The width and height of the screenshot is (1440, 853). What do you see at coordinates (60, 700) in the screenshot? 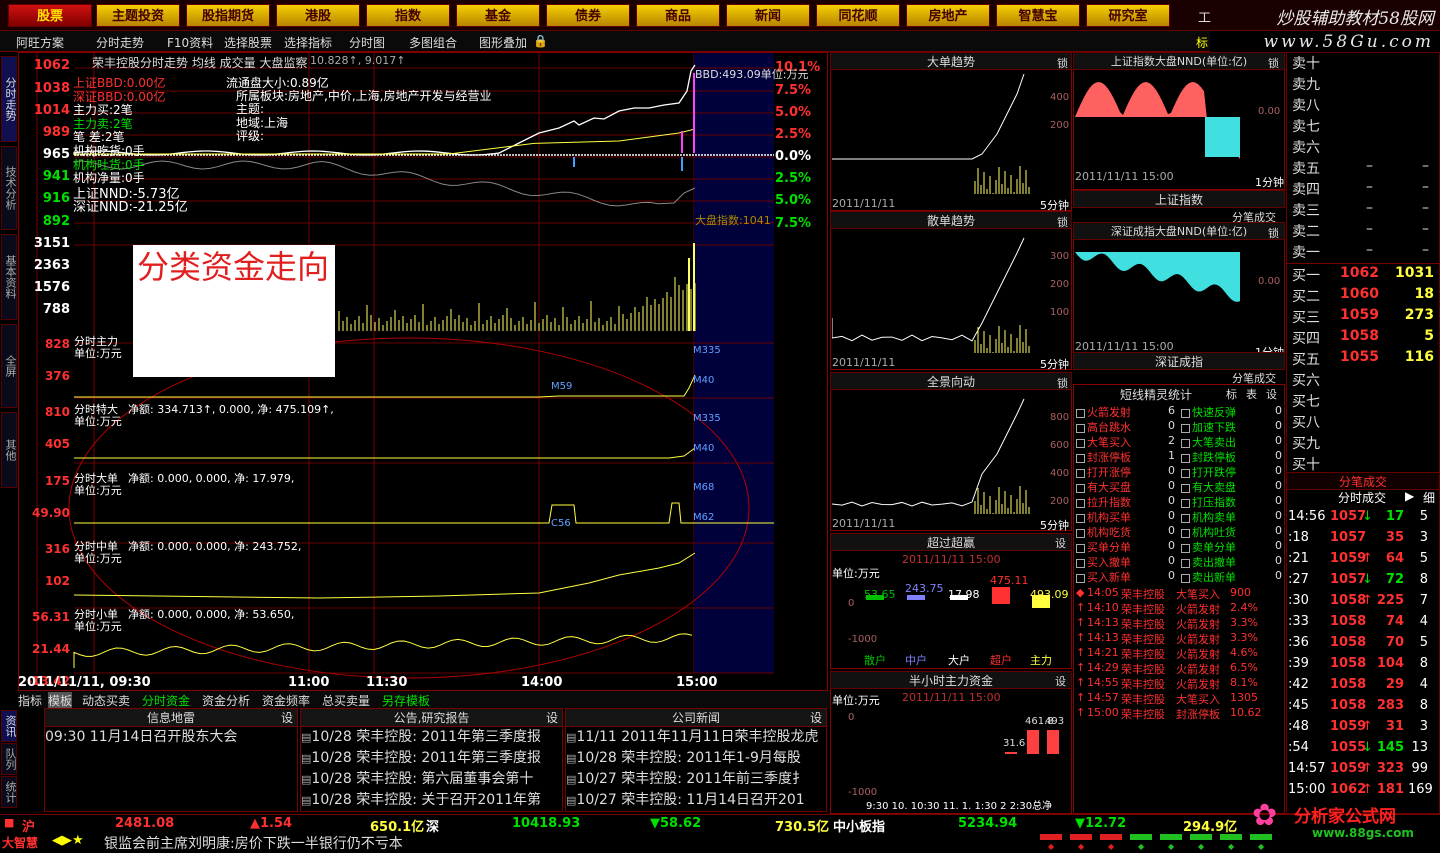
I see `bottom-tab-1: 模板` at bounding box center [60, 700].